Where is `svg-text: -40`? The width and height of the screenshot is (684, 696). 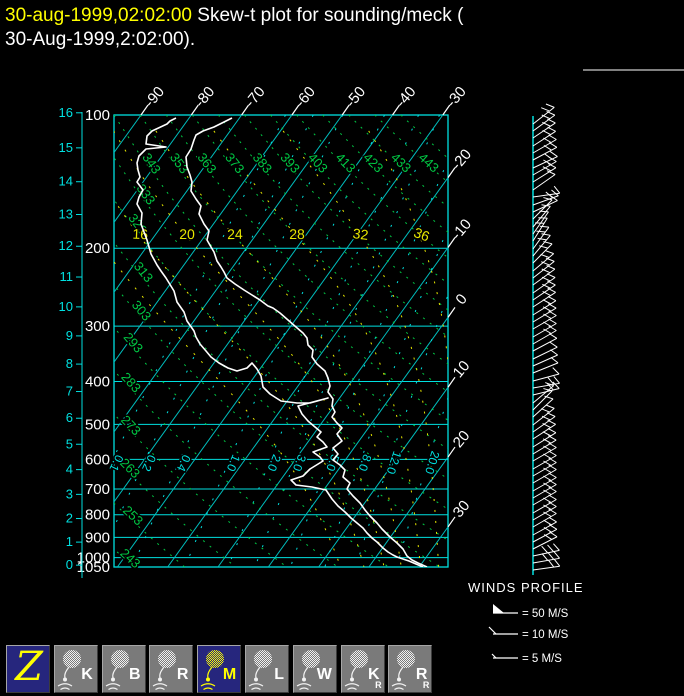
svg-text: -40 is located at coordinates (406, 97).